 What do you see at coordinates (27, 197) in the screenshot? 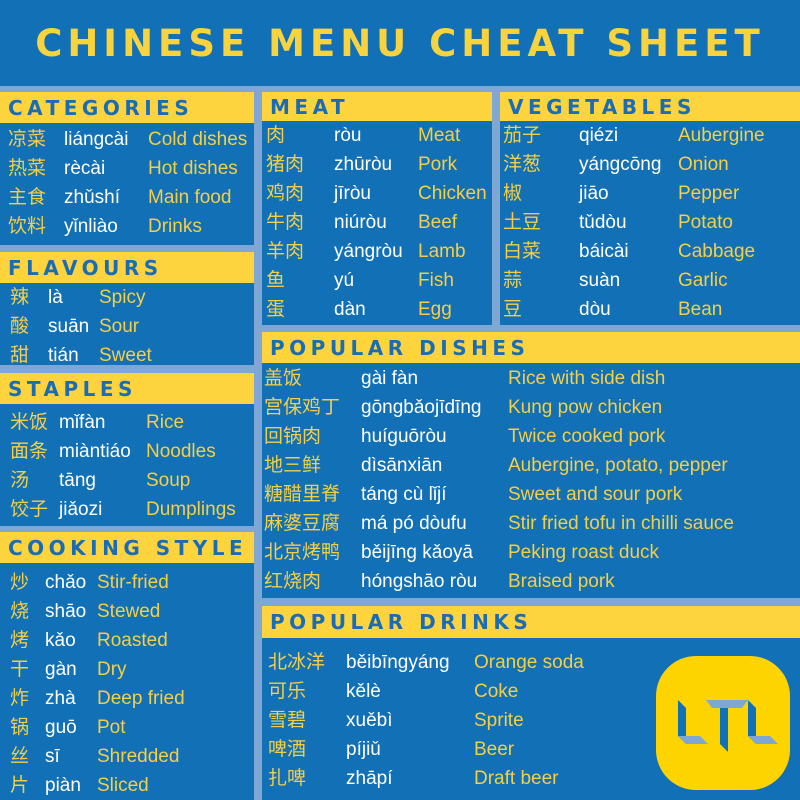
I see `chinese-text: 主食` at bounding box center [27, 197].